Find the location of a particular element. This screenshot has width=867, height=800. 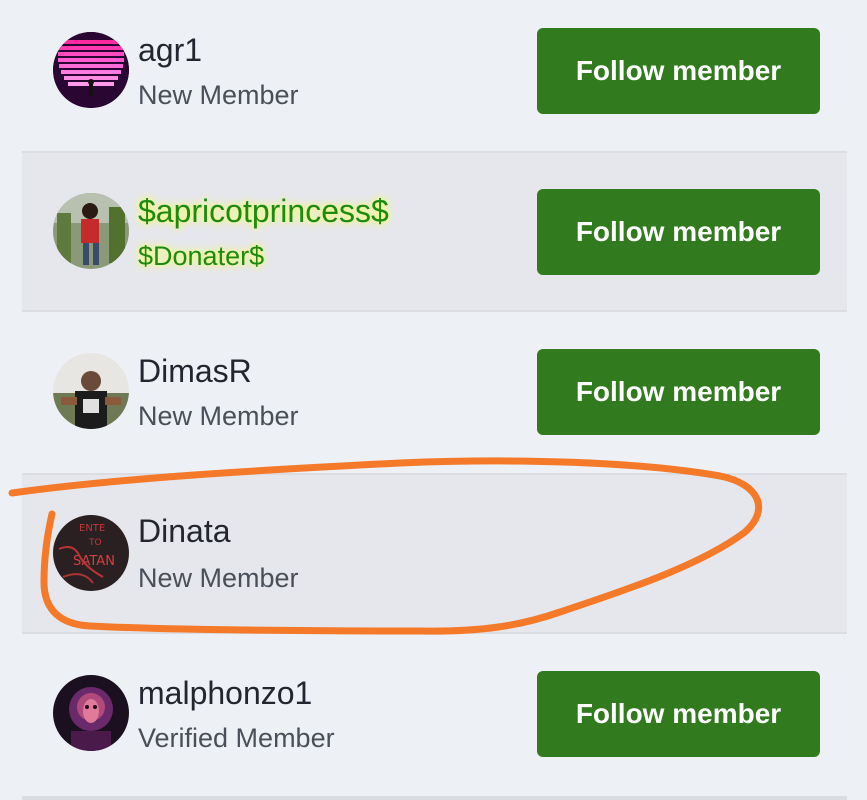

member-name: agr1 is located at coordinates (170, 50).